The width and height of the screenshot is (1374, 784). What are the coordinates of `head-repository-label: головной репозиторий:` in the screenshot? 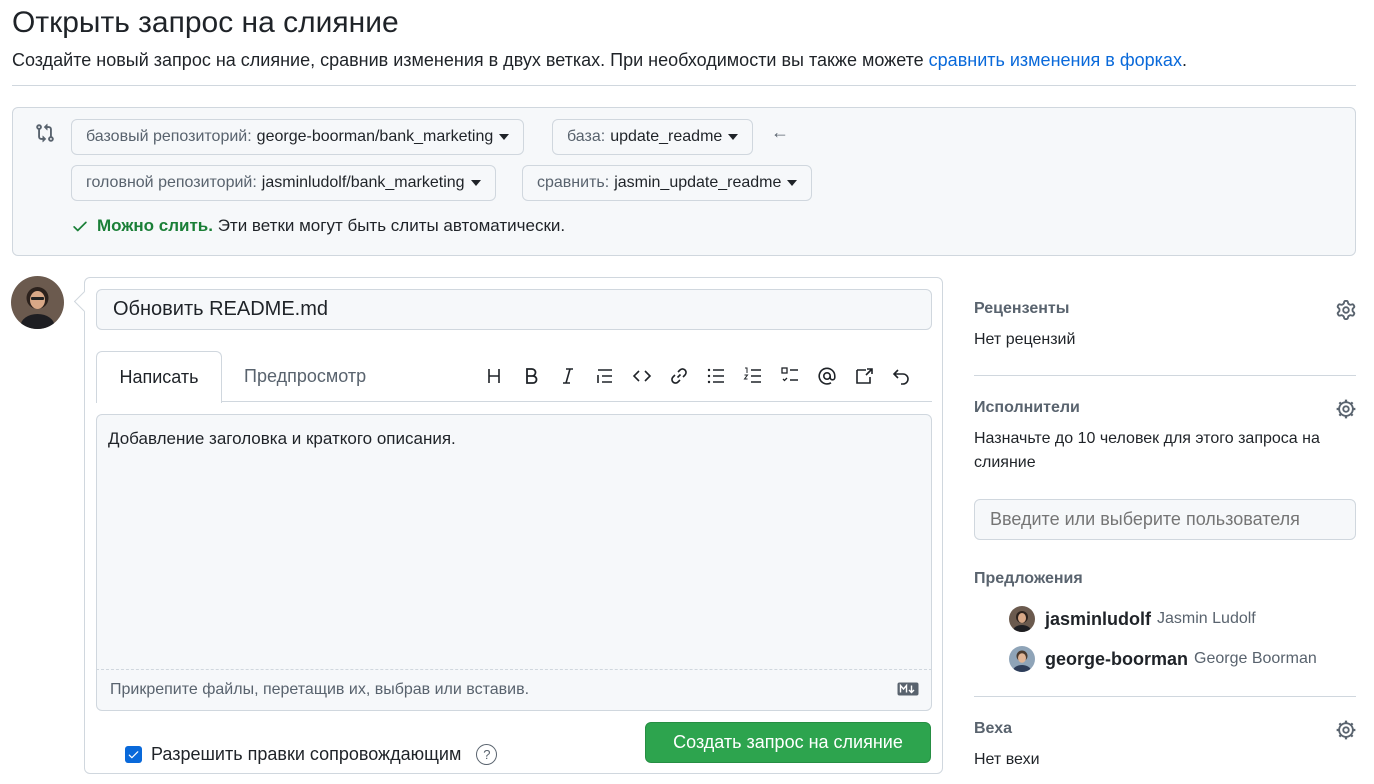 It's located at (171, 182).